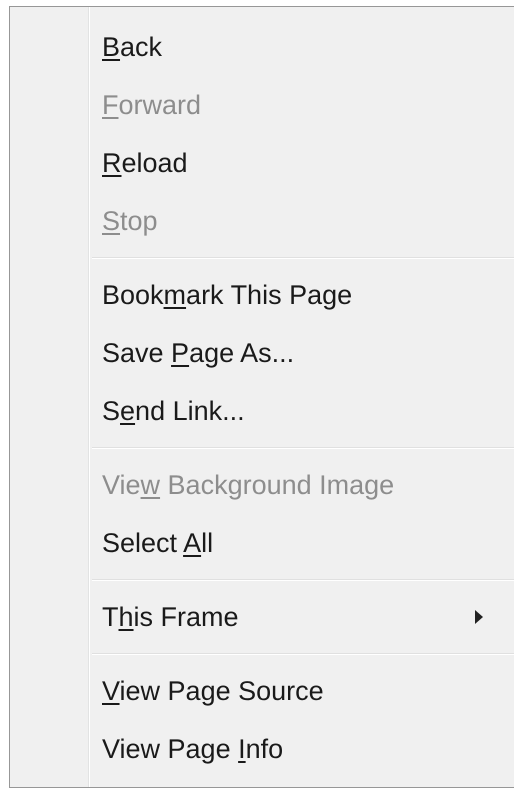  I want to click on menu-item: Select All, so click(303, 543).